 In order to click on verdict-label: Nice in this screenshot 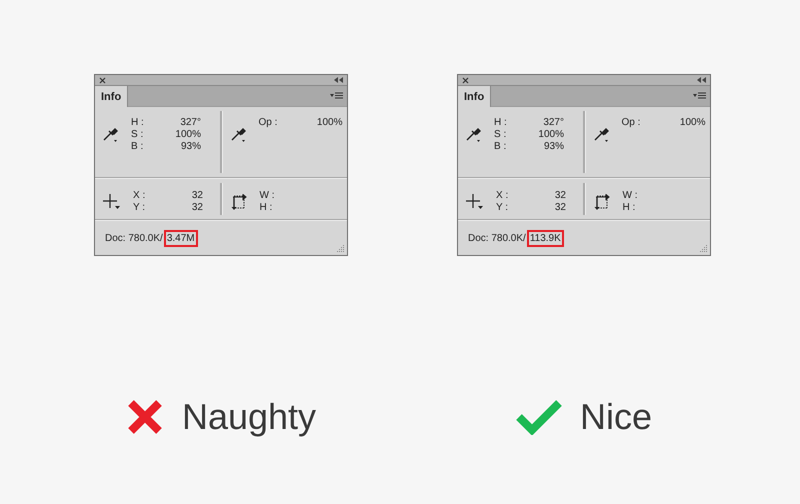, I will do `click(616, 417)`.